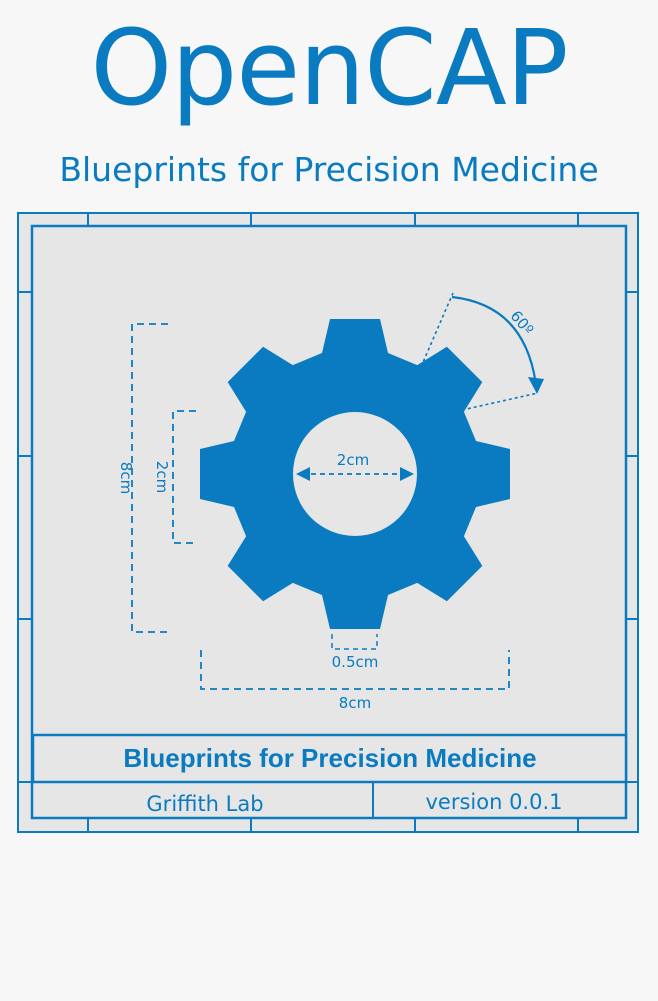  I want to click on tooth-width-label: 0.5cm, so click(355, 662).